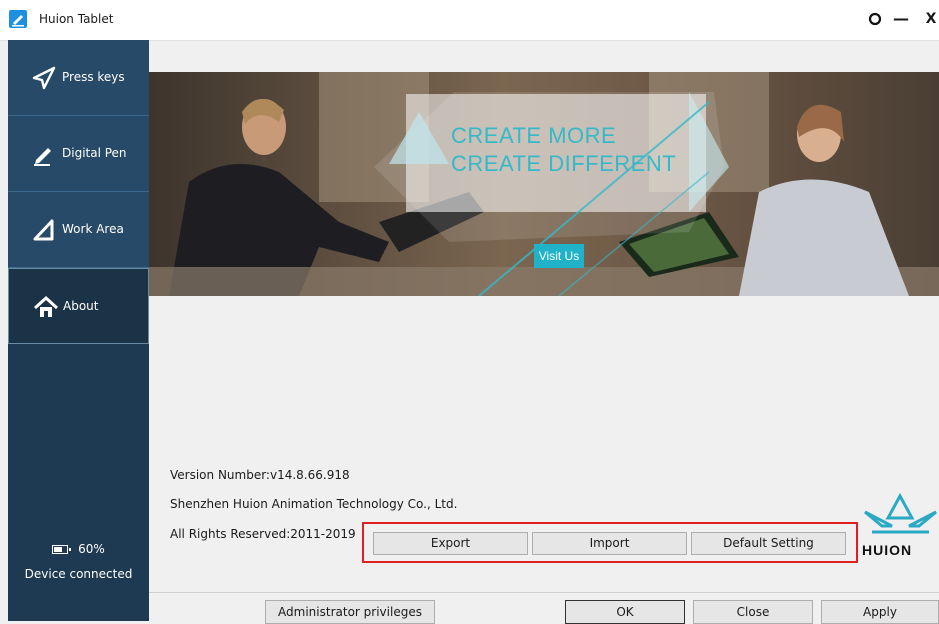 Image resolution: width=939 pixels, height=624 pixels. Describe the element at coordinates (93, 77) in the screenshot. I see `sidebar-item-label: Press keys` at that location.